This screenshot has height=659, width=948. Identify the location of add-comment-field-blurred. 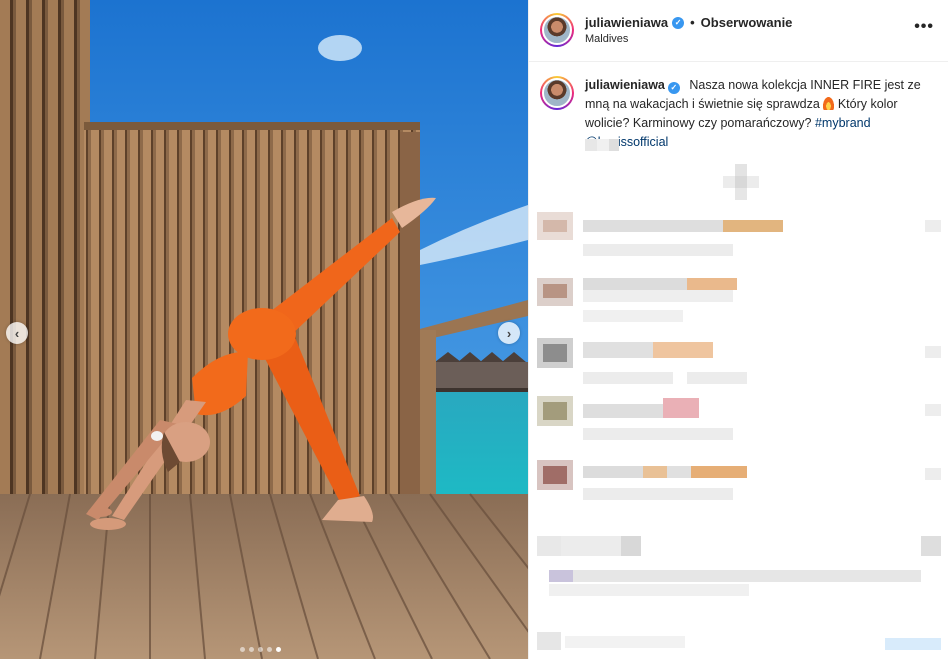
(739, 641).